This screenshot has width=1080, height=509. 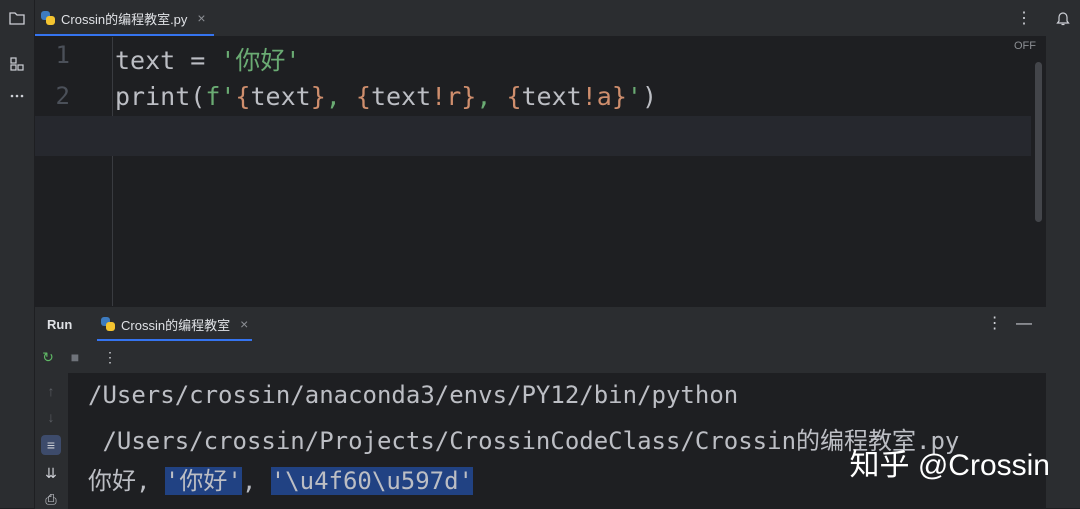 What do you see at coordinates (17, 96) in the screenshot?
I see `more-tools-icon` at bounding box center [17, 96].